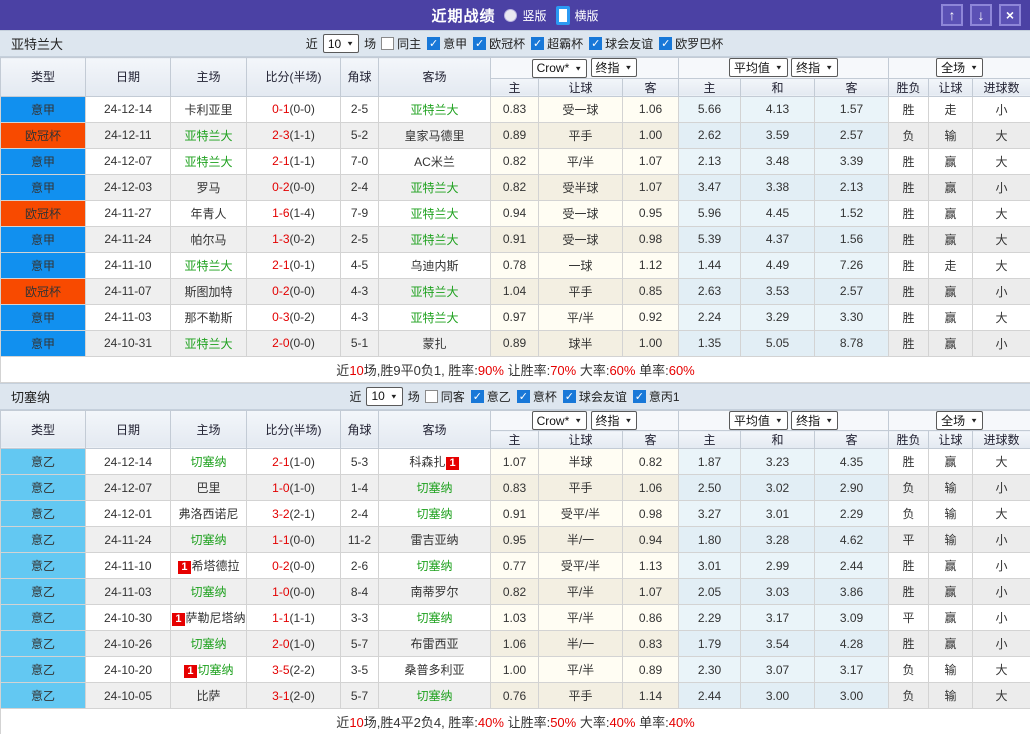  What do you see at coordinates (851, 669) in the screenshot?
I see `avg-away-cell: 3.17` at bounding box center [851, 669].